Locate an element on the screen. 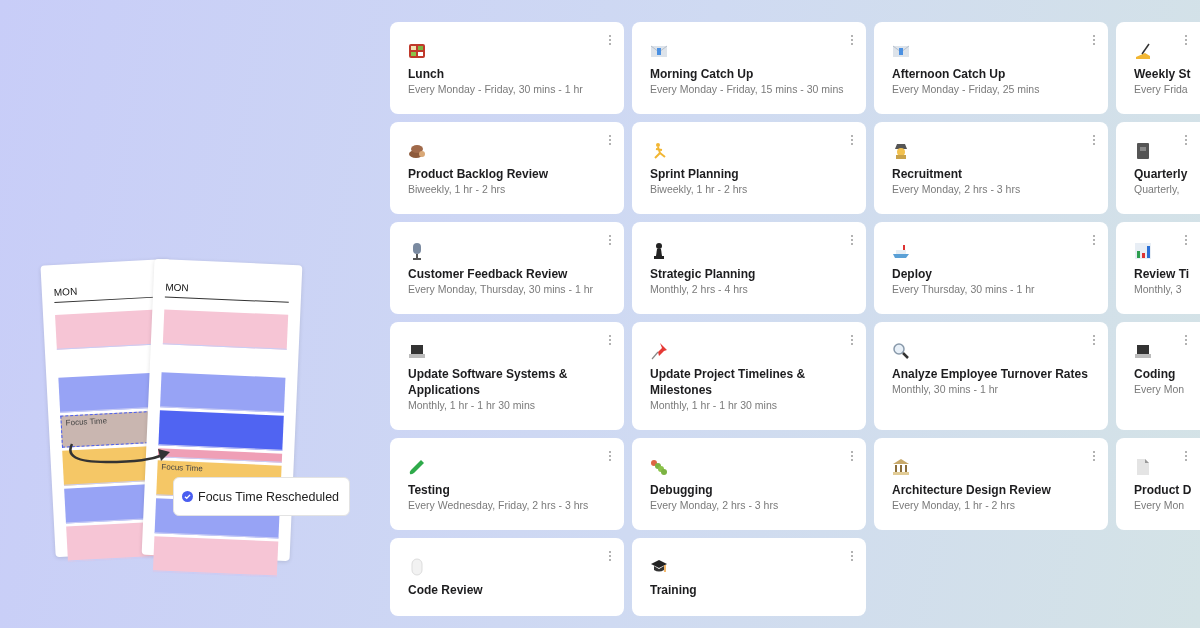 The image size is (1200, 628). event-card: Deploy Every Thursday, 30 mins - 1 hr is located at coordinates (991, 268).